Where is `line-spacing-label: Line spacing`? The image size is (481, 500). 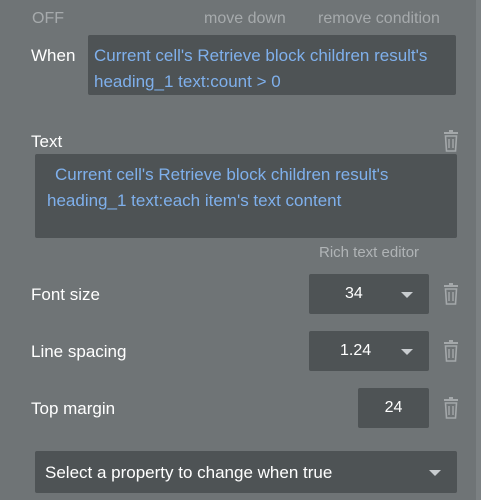
line-spacing-label: Line spacing is located at coordinates (79, 351).